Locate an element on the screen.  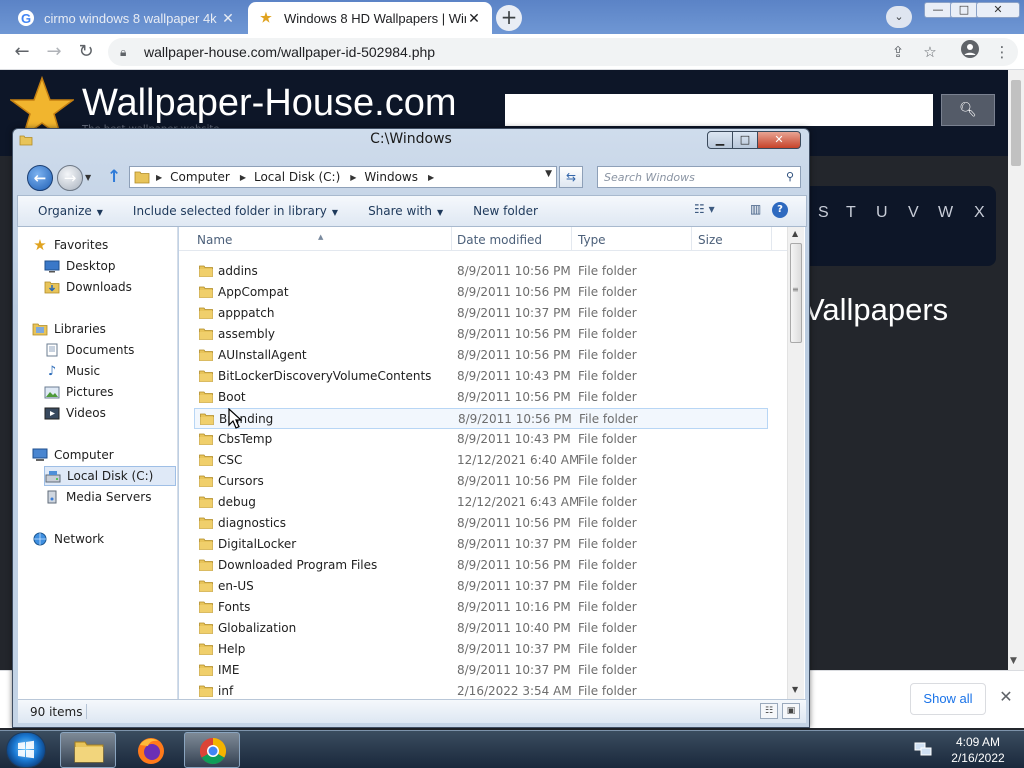
site-title: Wallpaper-House.com is located at coordinates (269, 103).